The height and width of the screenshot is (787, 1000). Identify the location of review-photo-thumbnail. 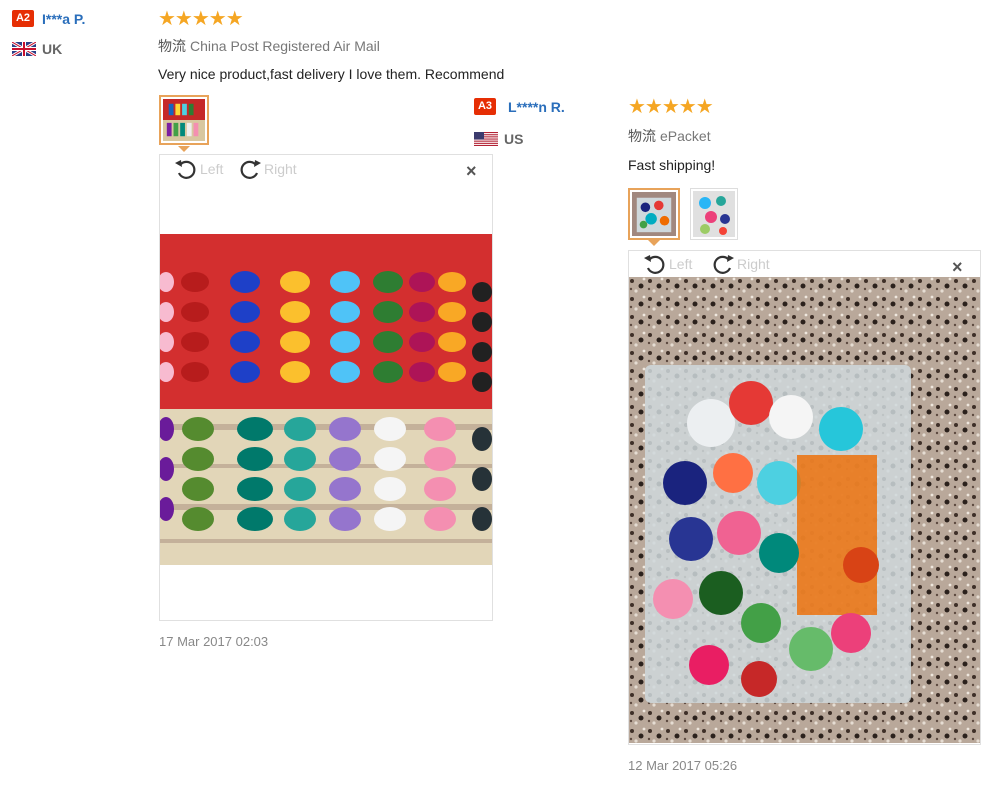
(184, 120).